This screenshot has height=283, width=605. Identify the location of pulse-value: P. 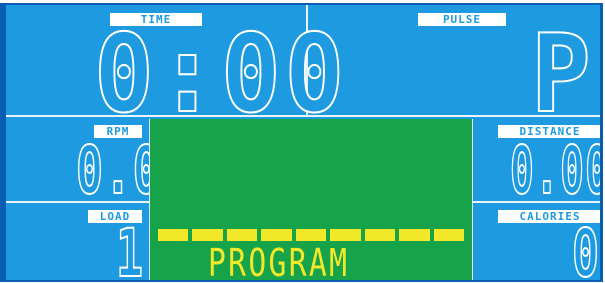
(561, 74).